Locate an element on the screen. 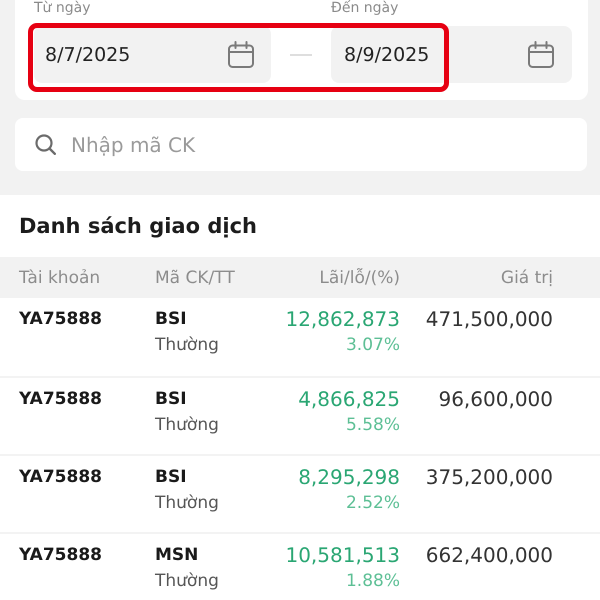 Image resolution: width=600 pixels, height=600 pixels. range-dash is located at coordinates (301, 55).